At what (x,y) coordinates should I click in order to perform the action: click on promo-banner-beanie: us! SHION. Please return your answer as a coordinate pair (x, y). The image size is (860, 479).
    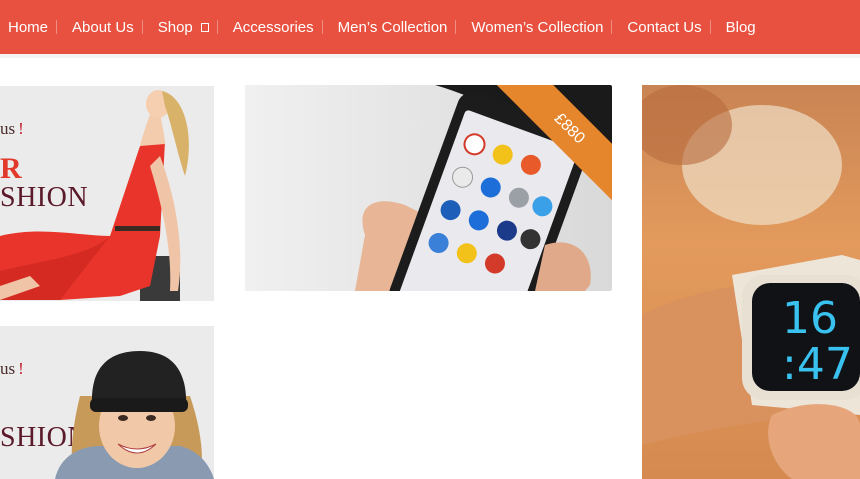
    Looking at the image, I should click on (107, 402).